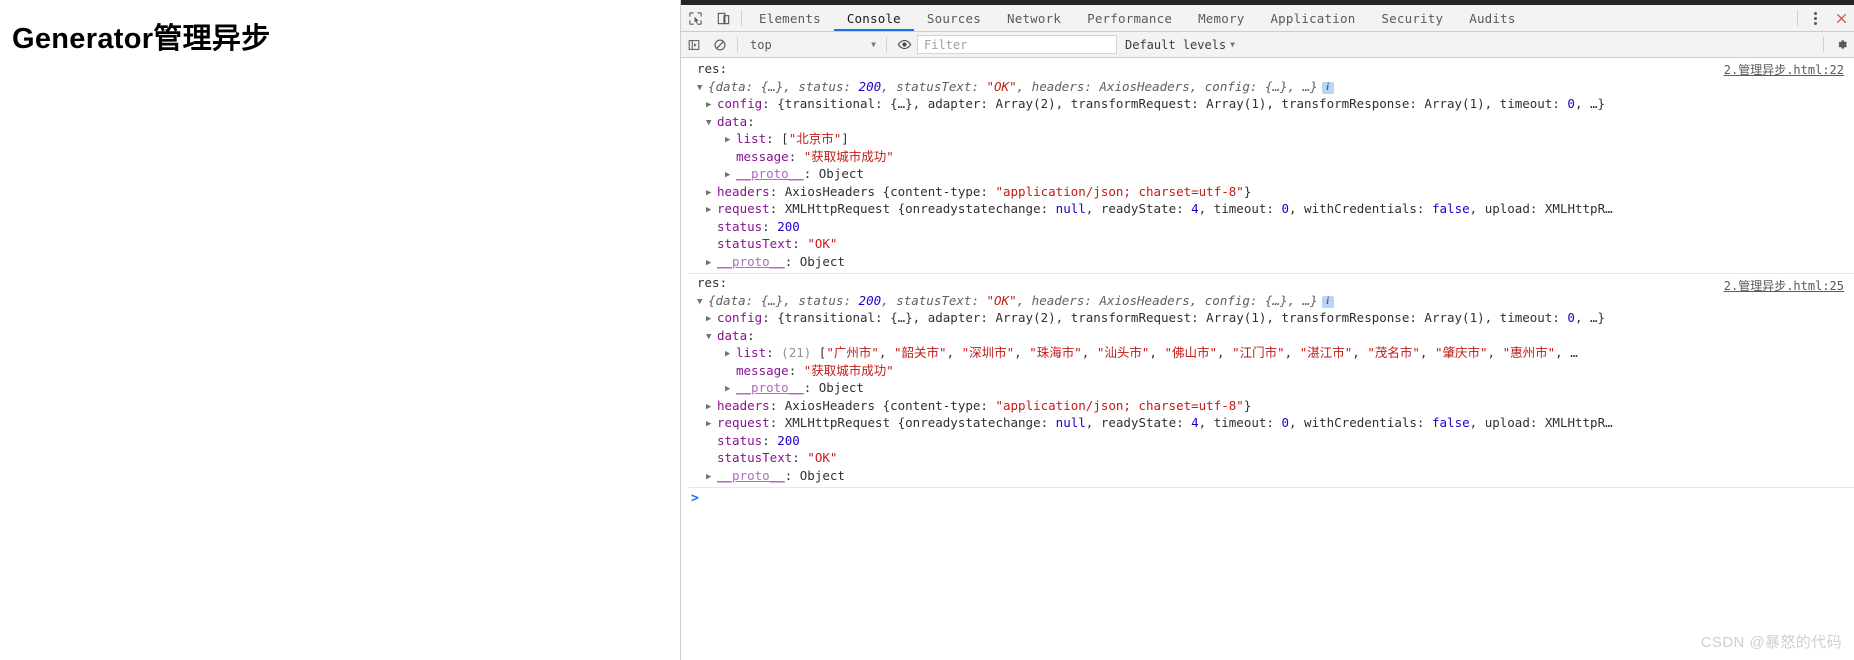 The image size is (1854, 660). What do you see at coordinates (694, 44) in the screenshot?
I see `execute-sidebar-icon` at bounding box center [694, 44].